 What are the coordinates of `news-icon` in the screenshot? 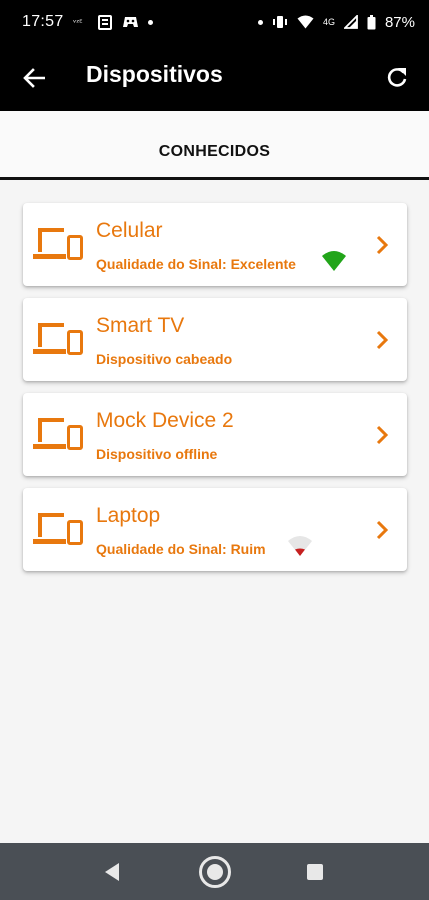 It's located at (105, 22).